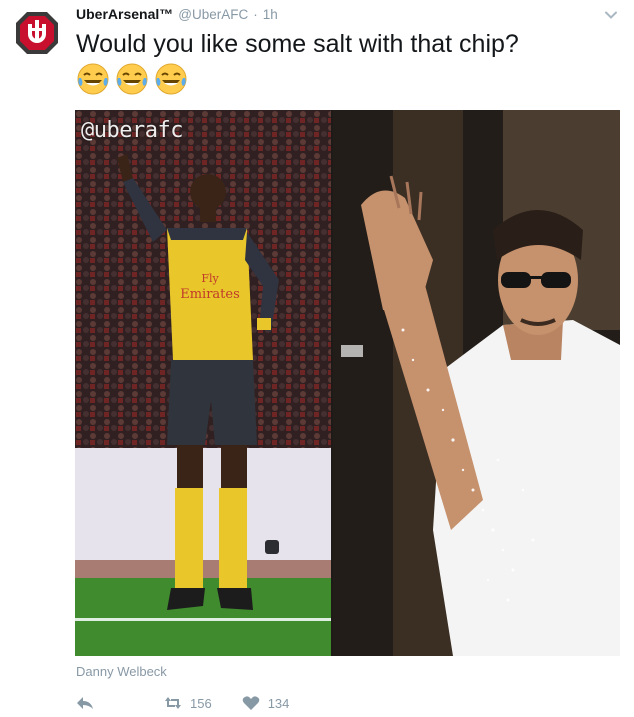 The width and height of the screenshot is (634, 717). Describe the element at coordinates (173, 703) in the screenshot. I see `retweet-icon` at that location.